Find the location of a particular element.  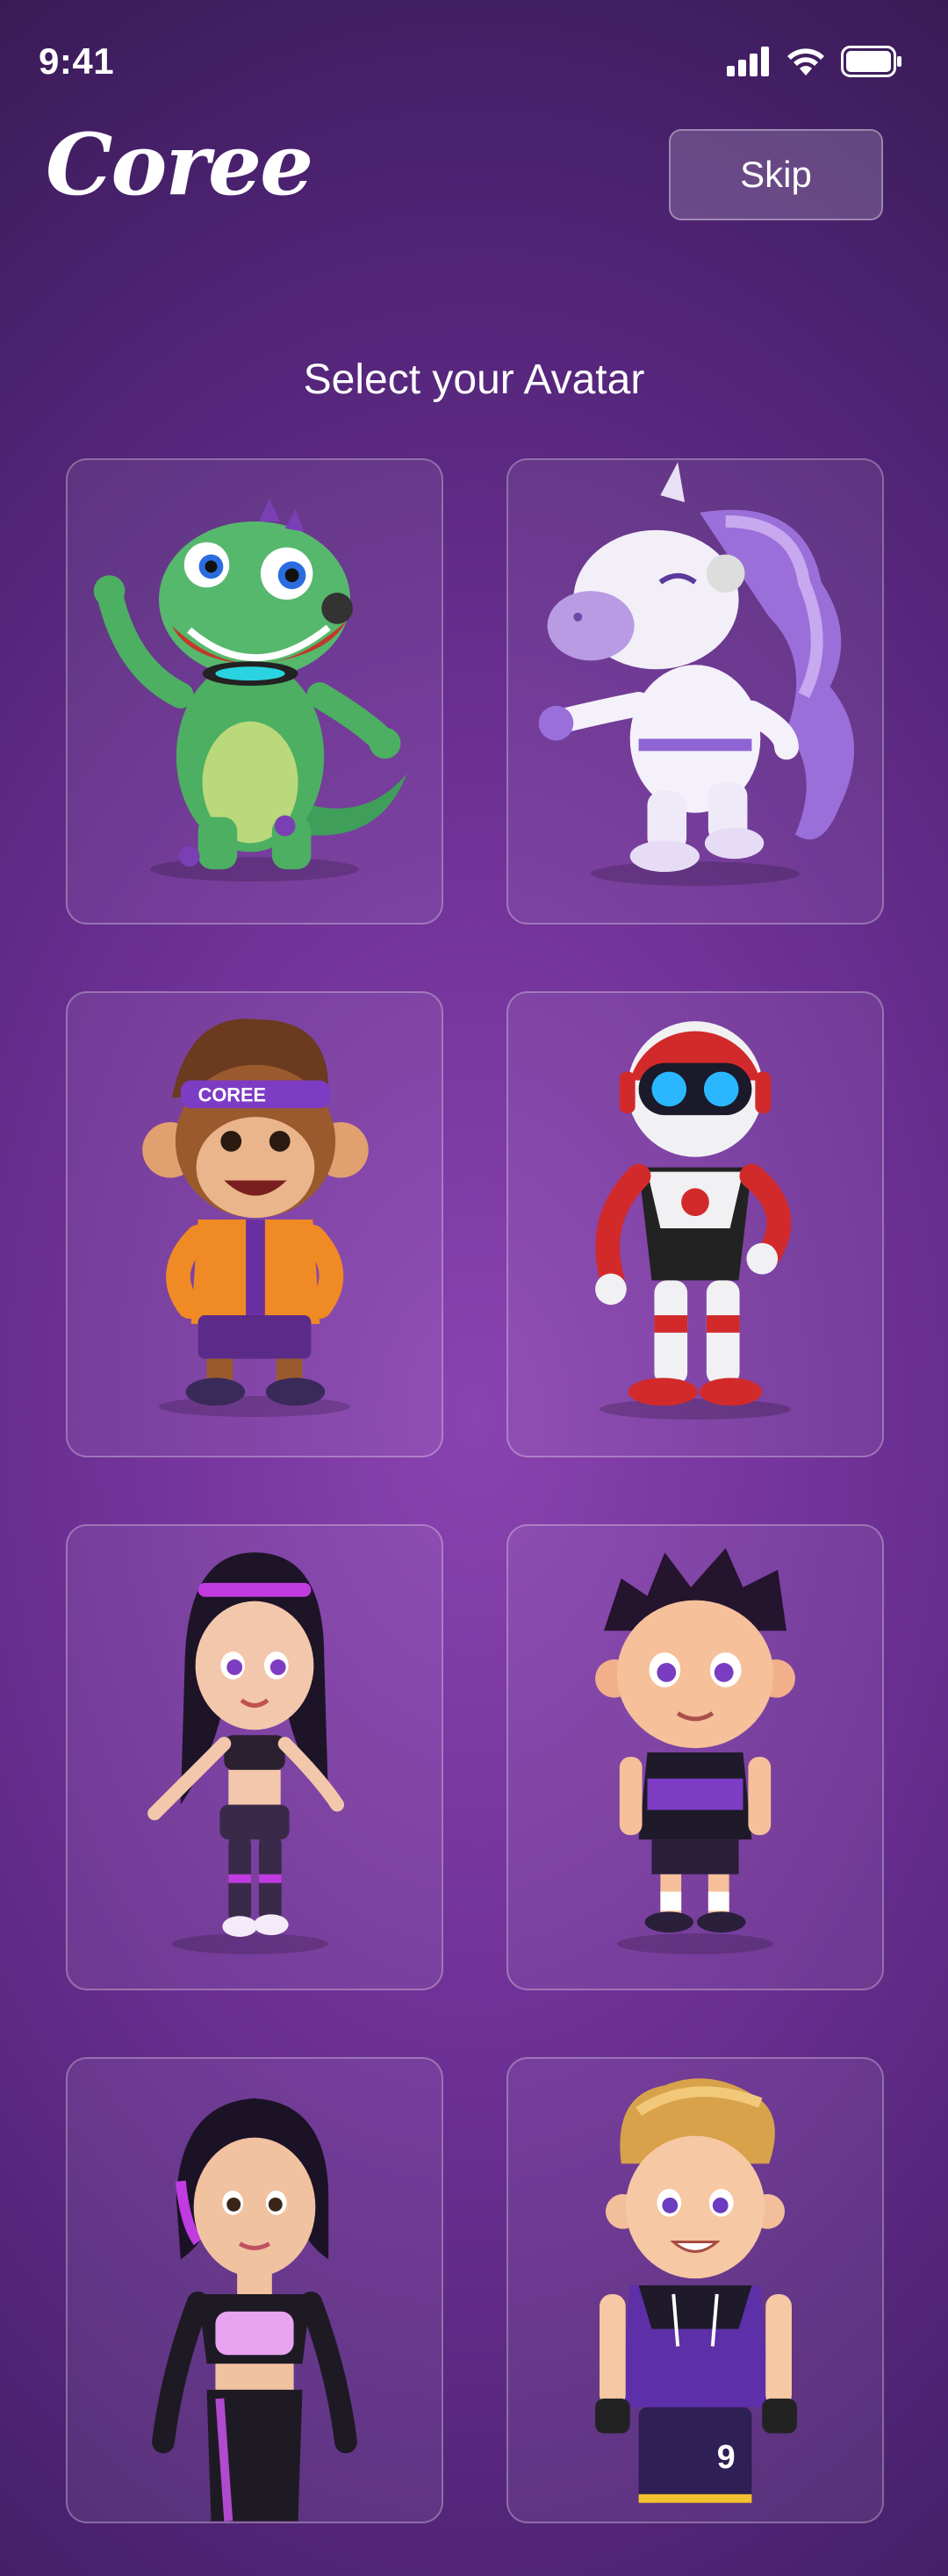

boy-spiky-hair-avatar: 5 is located at coordinates (695, 1757).